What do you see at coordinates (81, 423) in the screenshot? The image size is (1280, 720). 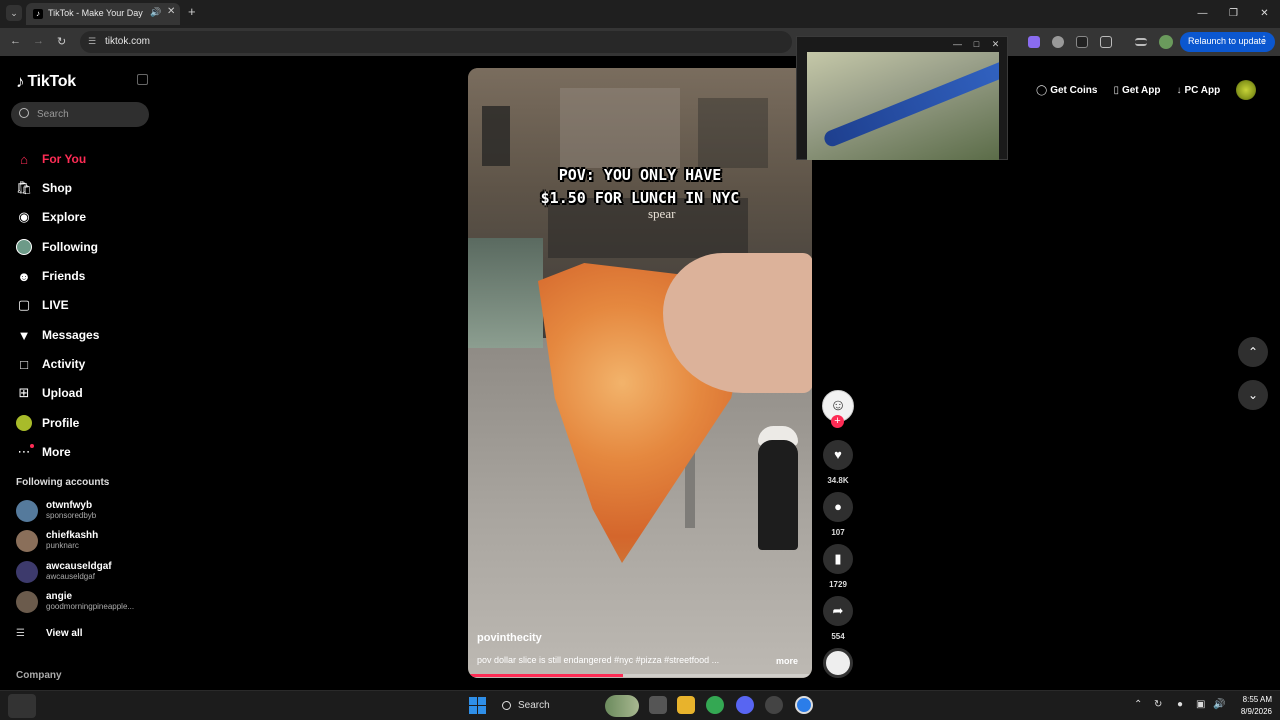 I see `sidebar-item-profile: Profile` at bounding box center [81, 423].